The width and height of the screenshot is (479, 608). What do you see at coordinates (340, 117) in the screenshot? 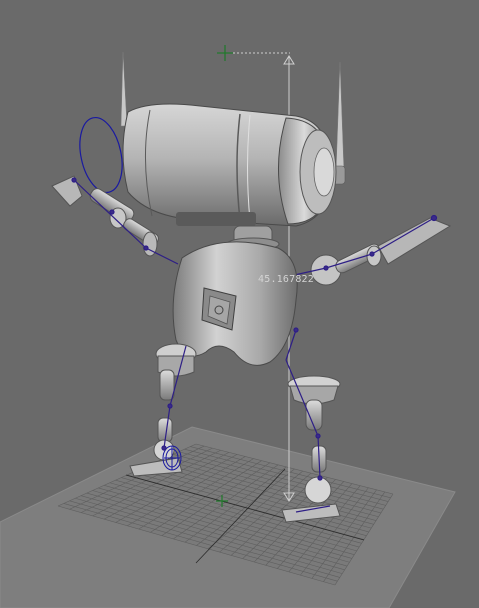
I see `right-antenna` at bounding box center [340, 117].